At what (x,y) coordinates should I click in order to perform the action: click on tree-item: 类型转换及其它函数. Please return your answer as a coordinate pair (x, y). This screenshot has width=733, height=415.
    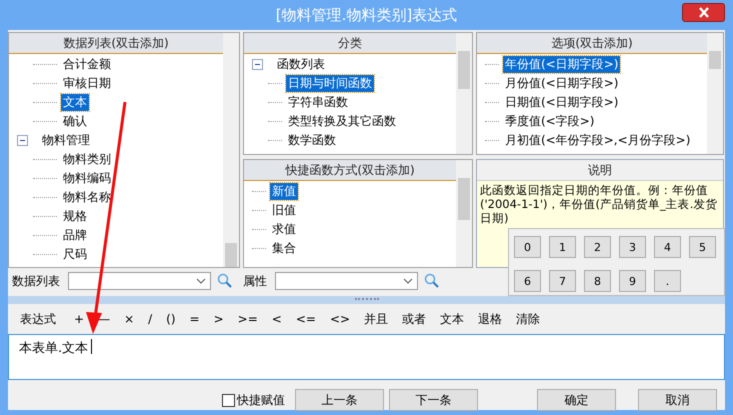
    Looking at the image, I should click on (342, 121).